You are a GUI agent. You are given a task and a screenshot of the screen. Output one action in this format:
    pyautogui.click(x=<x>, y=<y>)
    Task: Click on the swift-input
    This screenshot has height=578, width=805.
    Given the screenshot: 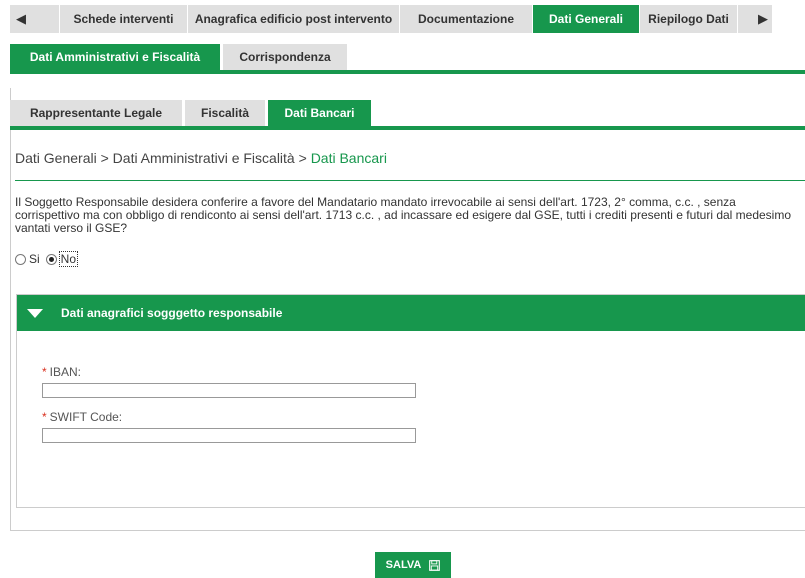 What is the action you would take?
    pyautogui.click(x=229, y=435)
    